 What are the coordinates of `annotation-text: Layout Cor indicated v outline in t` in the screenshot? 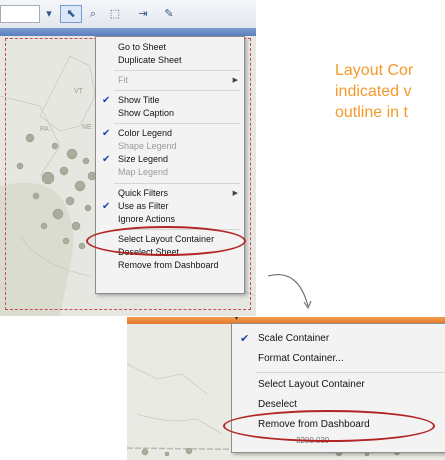 It's located at (390, 91).